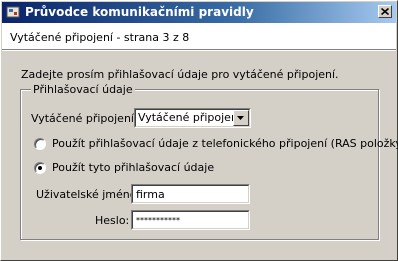  Describe the element at coordinates (190, 194) in the screenshot. I see `username-input: firma` at that location.